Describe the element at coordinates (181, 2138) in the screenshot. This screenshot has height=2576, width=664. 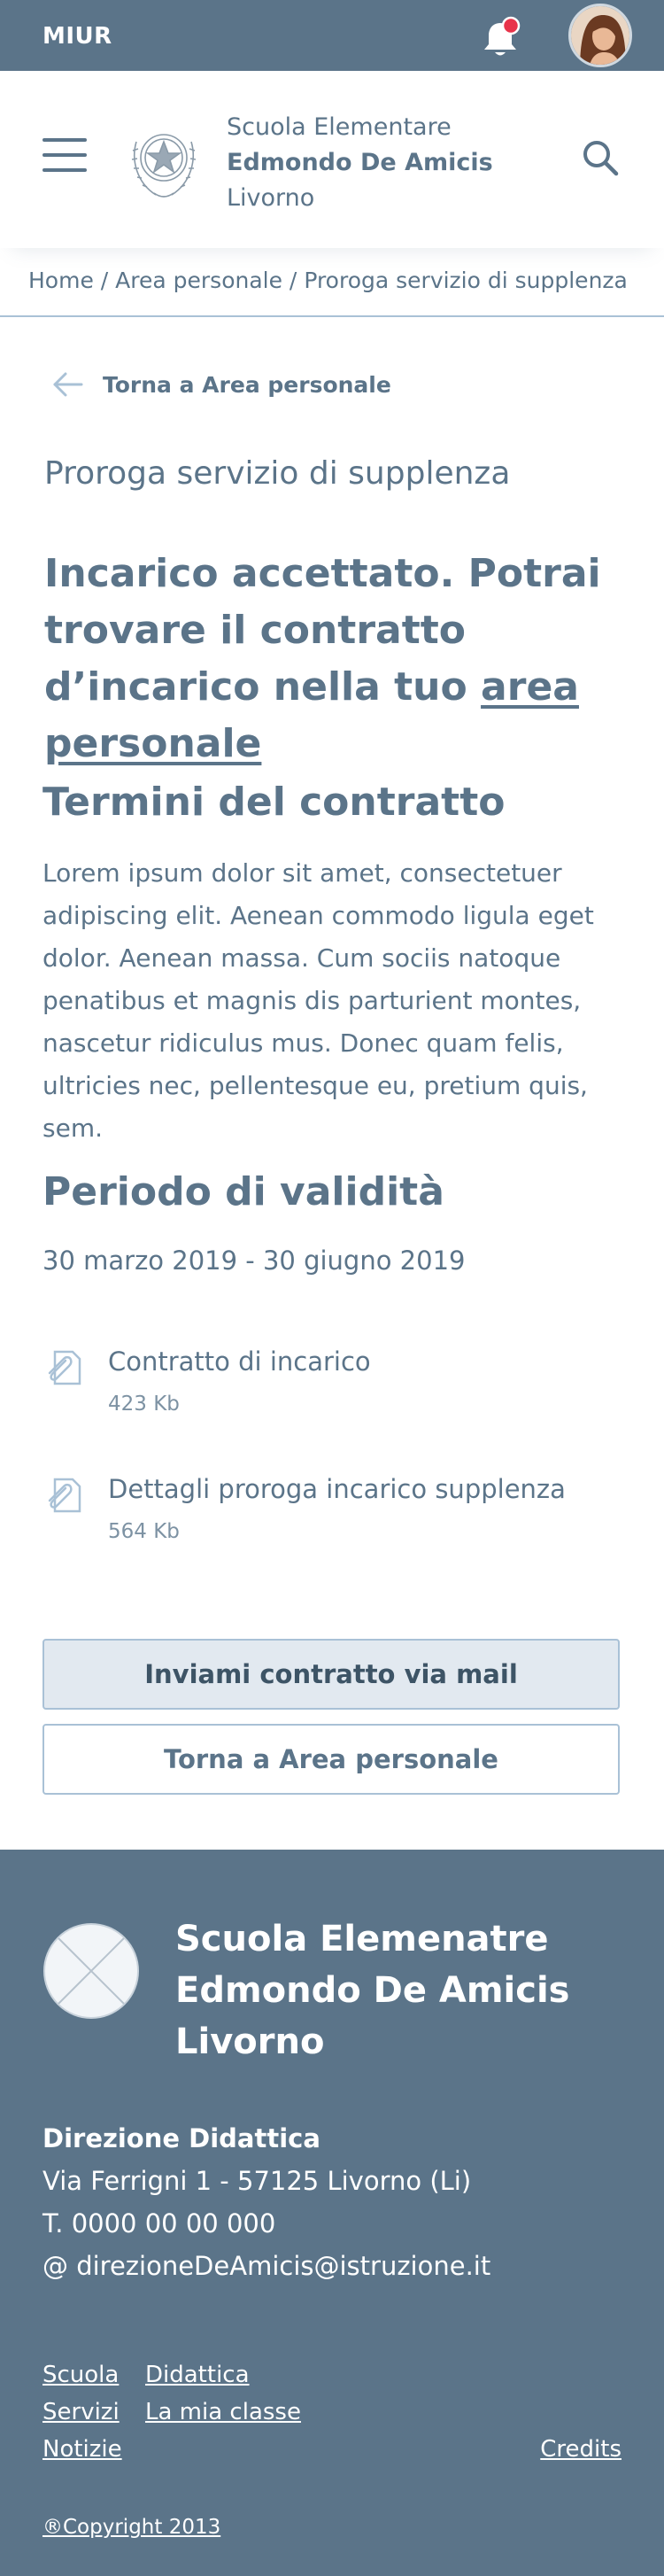
I see `footer-direction: Direzione Didattica` at that location.